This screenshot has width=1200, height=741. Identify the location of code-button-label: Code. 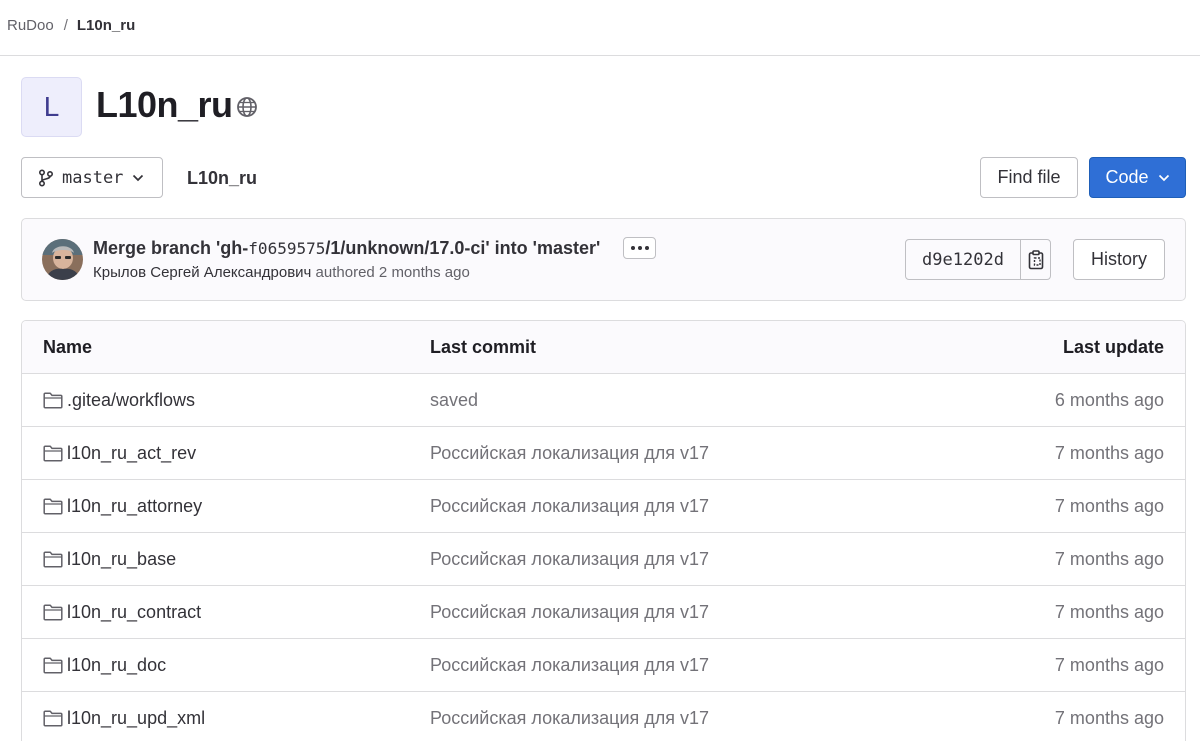
(1127, 177).